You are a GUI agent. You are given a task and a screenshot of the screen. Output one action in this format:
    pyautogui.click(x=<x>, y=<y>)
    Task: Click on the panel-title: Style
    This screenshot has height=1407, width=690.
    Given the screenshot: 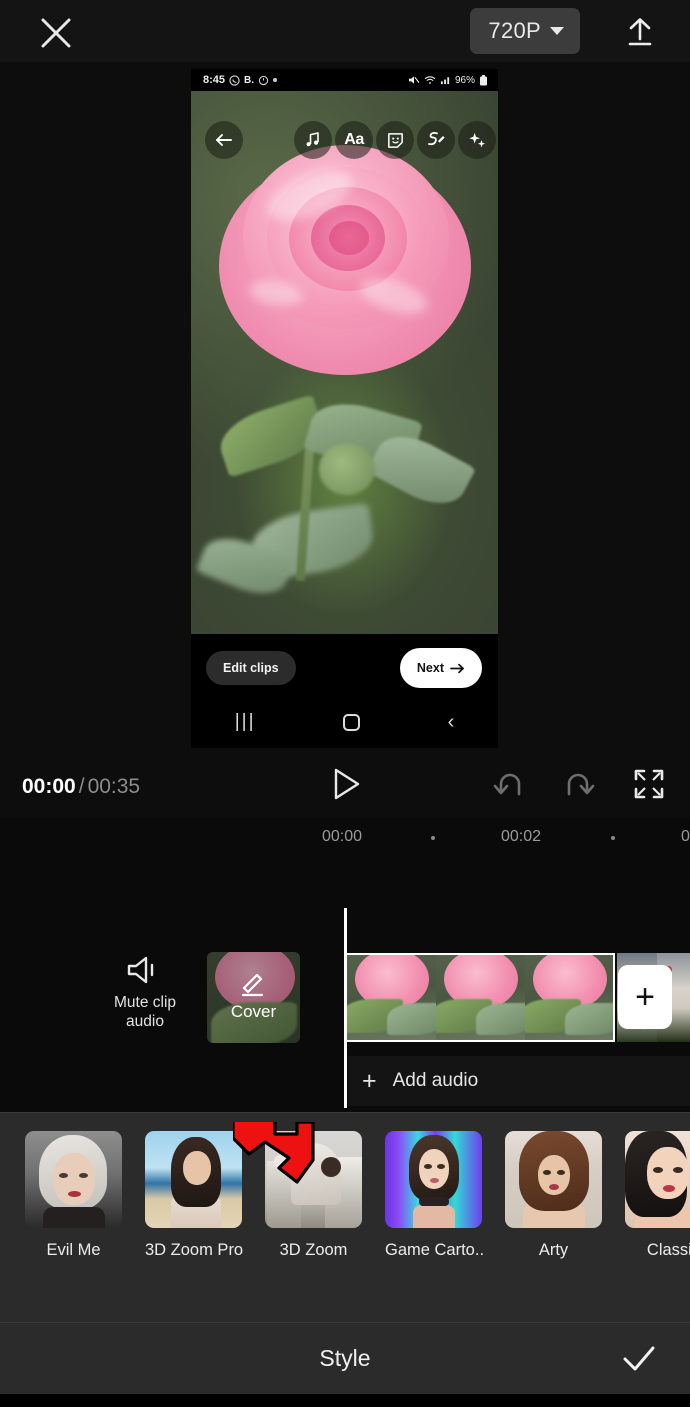 What is the action you would take?
    pyautogui.click(x=345, y=1358)
    